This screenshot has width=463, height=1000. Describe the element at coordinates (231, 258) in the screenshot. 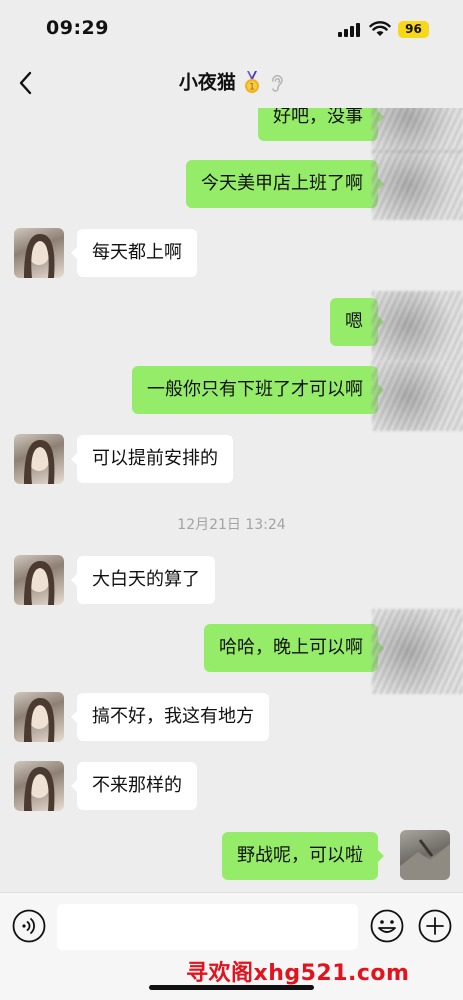

I see `message-row: 每天都上啊` at that location.